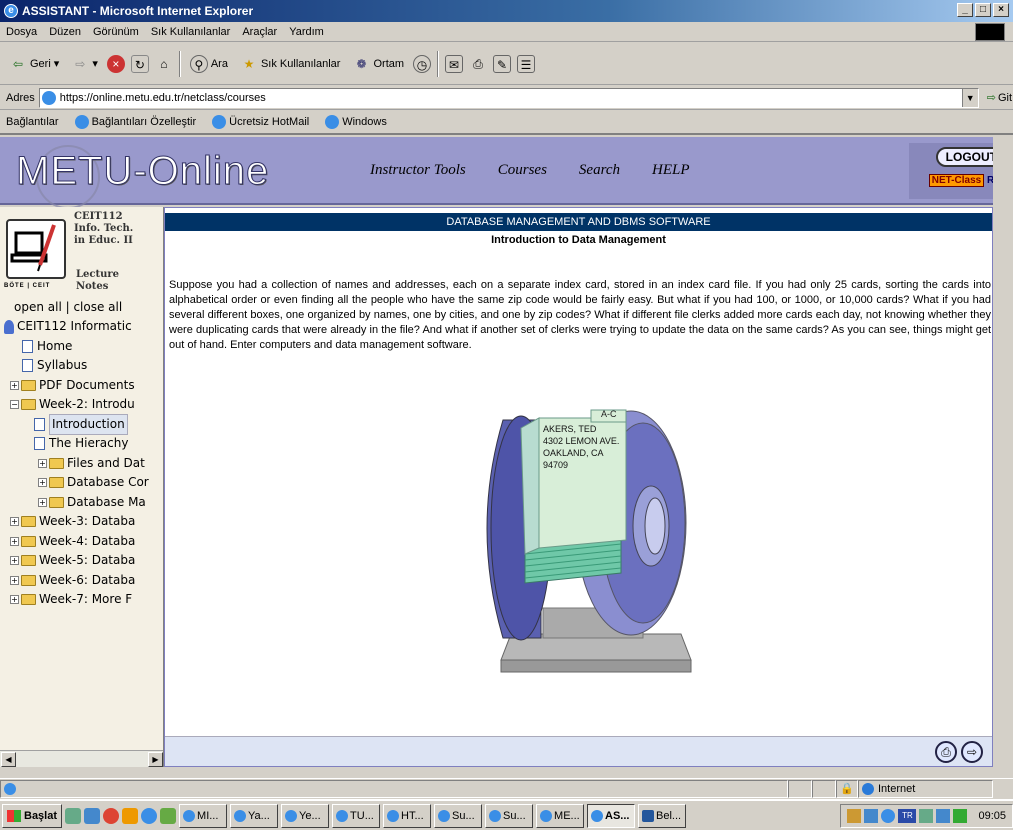  Describe the element at coordinates (76, 600) in the screenshot. I see `tree-item-week-7: + Week-7: More F` at that location.